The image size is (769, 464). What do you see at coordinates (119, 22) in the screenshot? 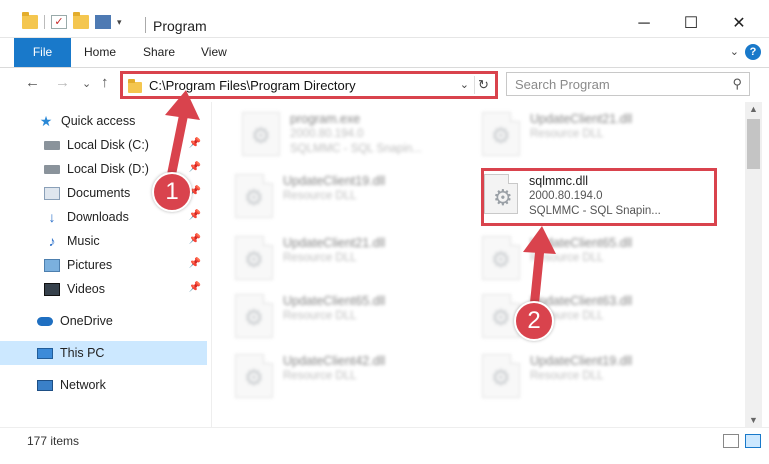
I see `customize-toolbar-icon: ▾` at bounding box center [119, 22].